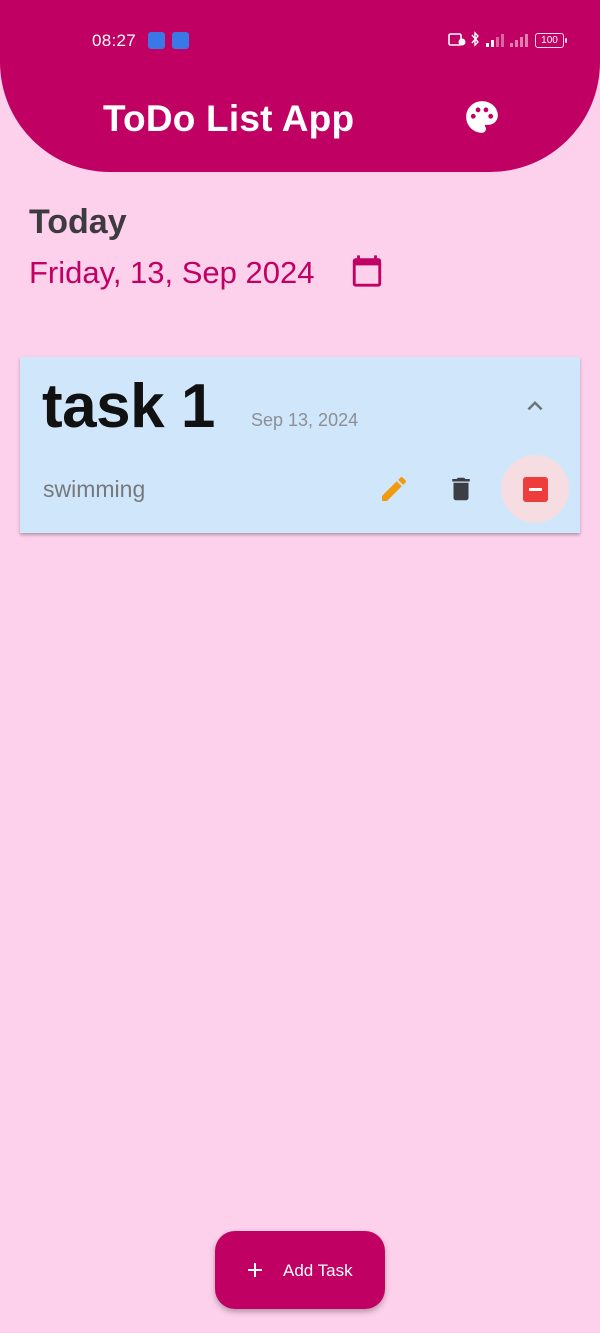 The width and height of the screenshot is (600, 1333). I want to click on delete-task-button, so click(461, 489).